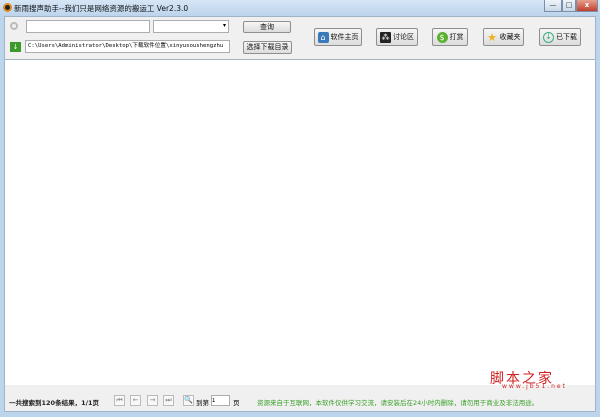 This screenshot has height=417, width=600. What do you see at coordinates (7, 7) in the screenshot?
I see `app-icon` at bounding box center [7, 7].